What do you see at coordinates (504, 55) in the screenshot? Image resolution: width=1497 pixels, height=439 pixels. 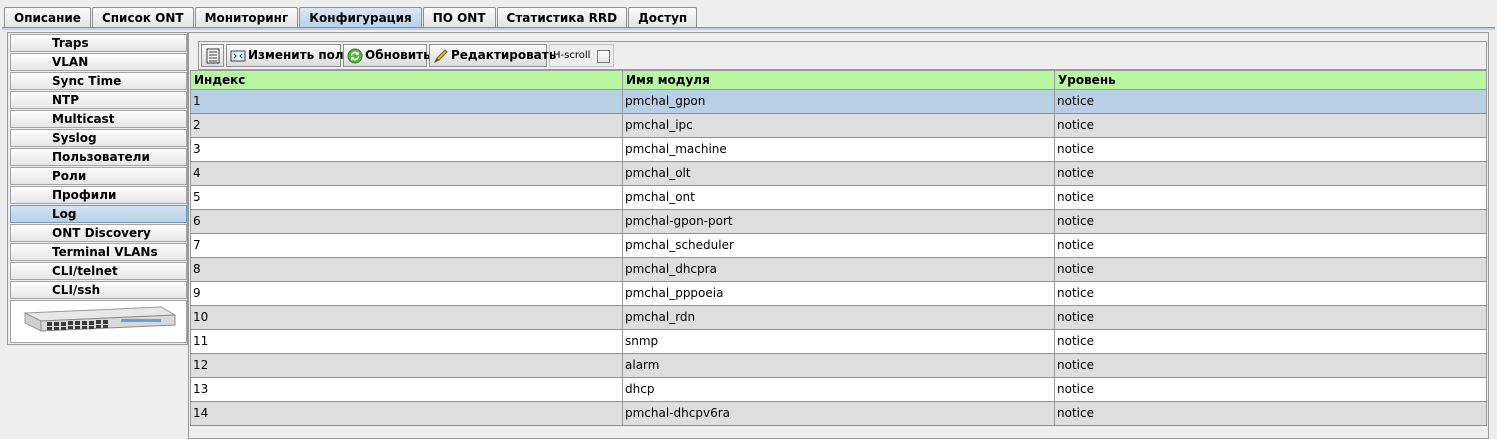 I see `edit-label: Редактировать` at bounding box center [504, 55].